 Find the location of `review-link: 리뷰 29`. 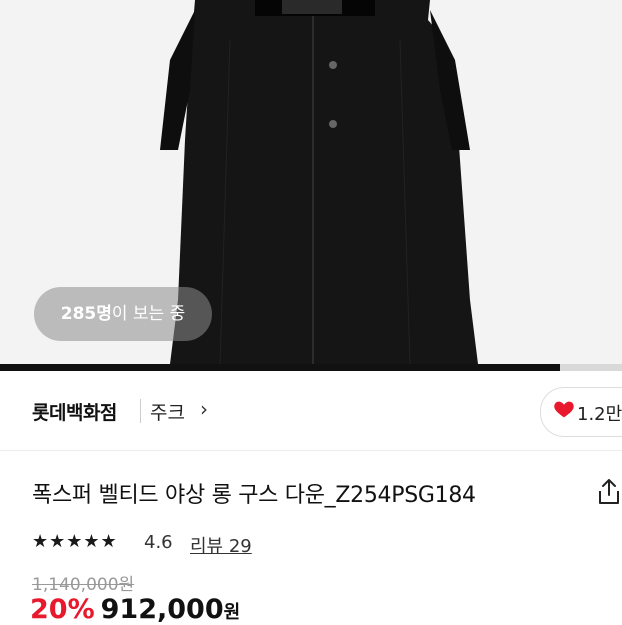

review-link: 리뷰 29 is located at coordinates (221, 545).